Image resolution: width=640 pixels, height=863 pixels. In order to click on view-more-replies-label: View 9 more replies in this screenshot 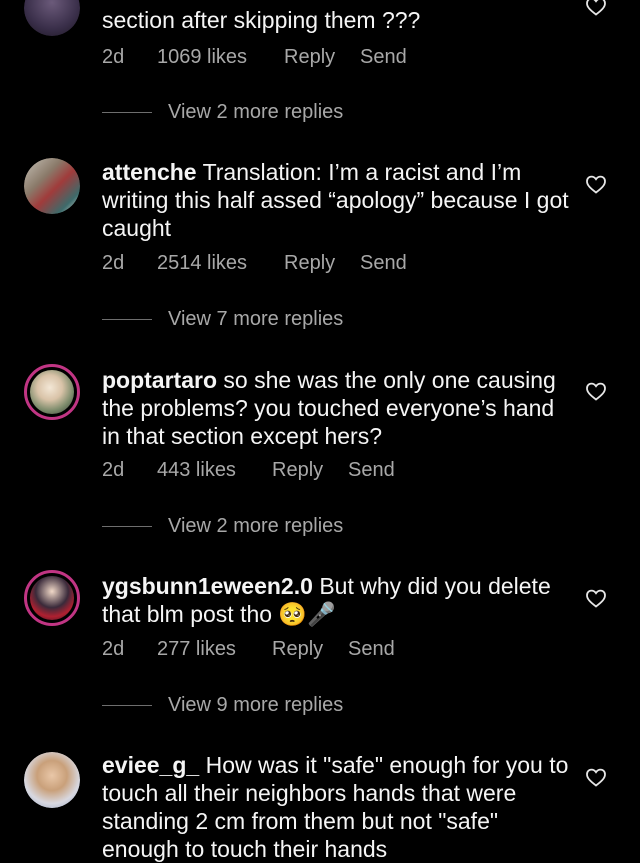, I will do `click(255, 705)`.